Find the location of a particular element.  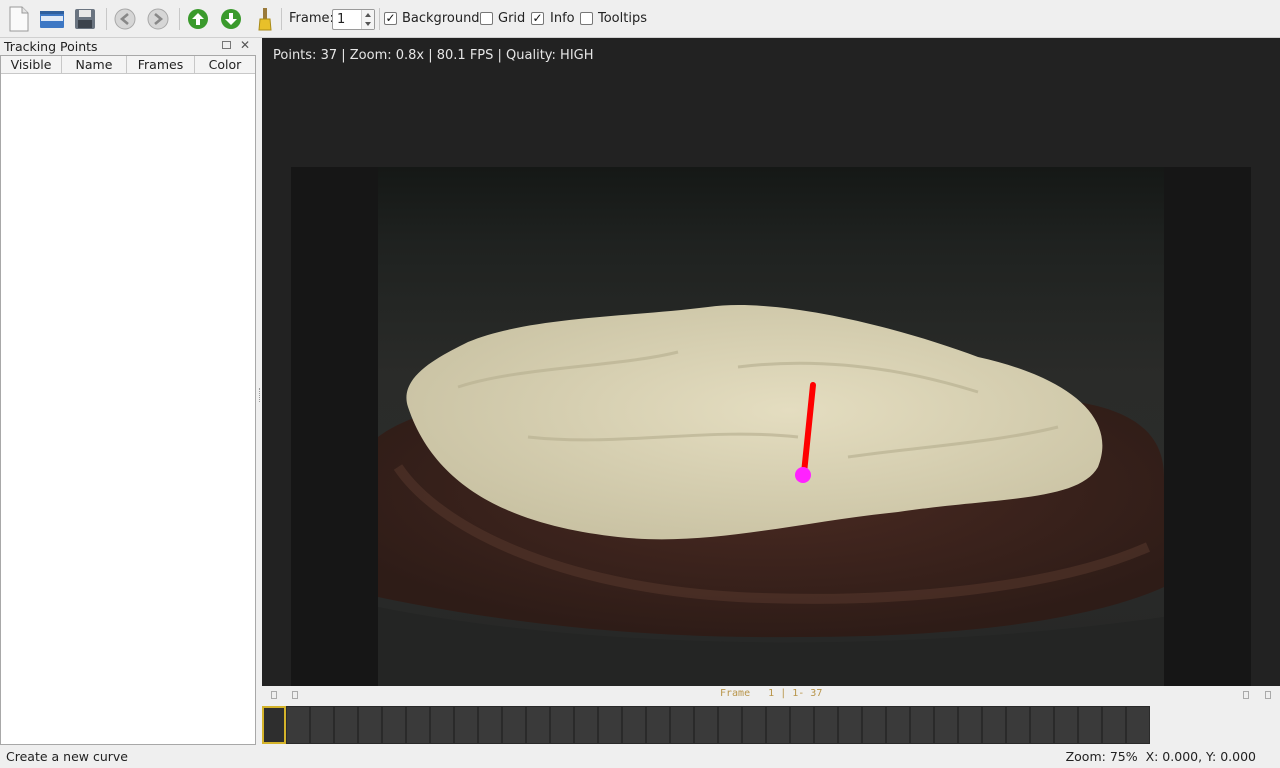

new-file-icon is located at coordinates (19, 19).